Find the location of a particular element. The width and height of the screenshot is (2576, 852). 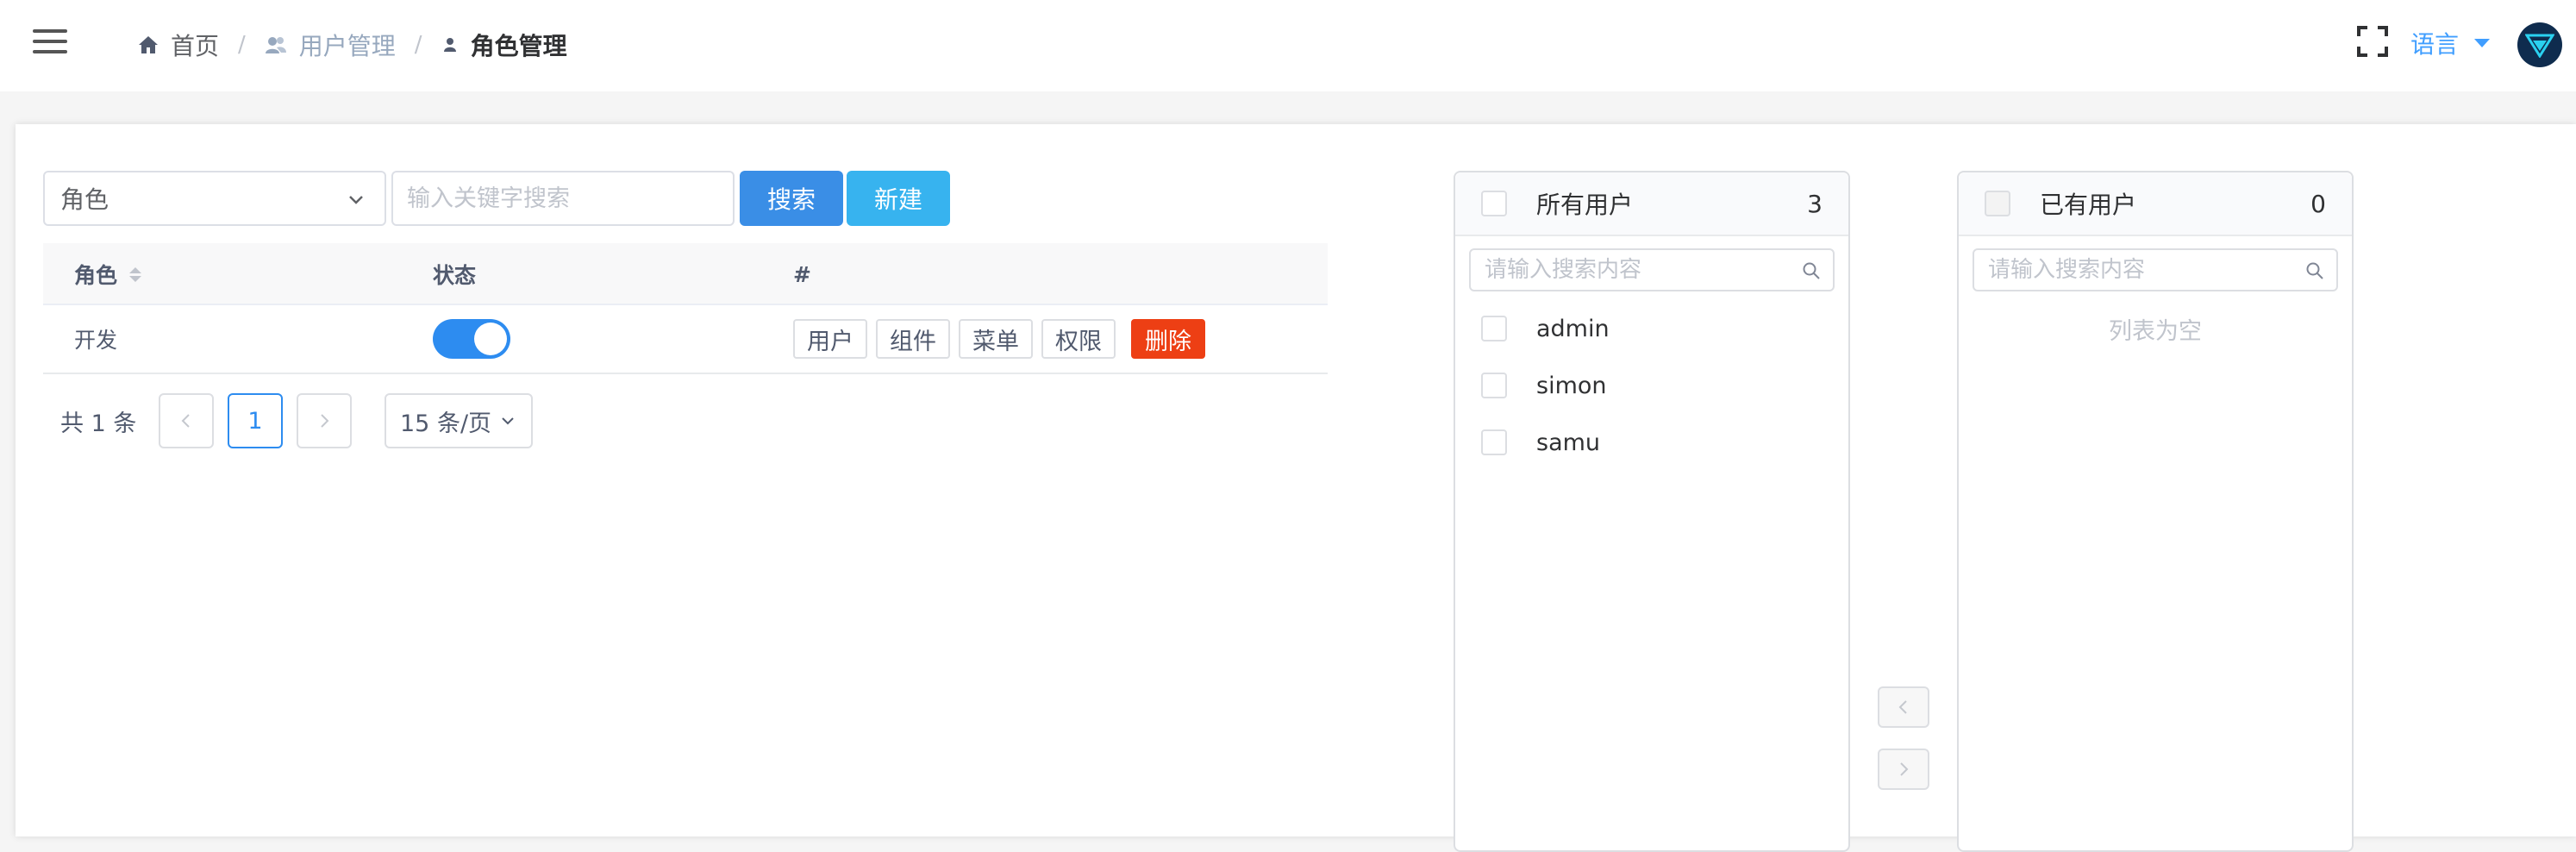

breadcrumb-users: 用户管理 is located at coordinates (330, 45).